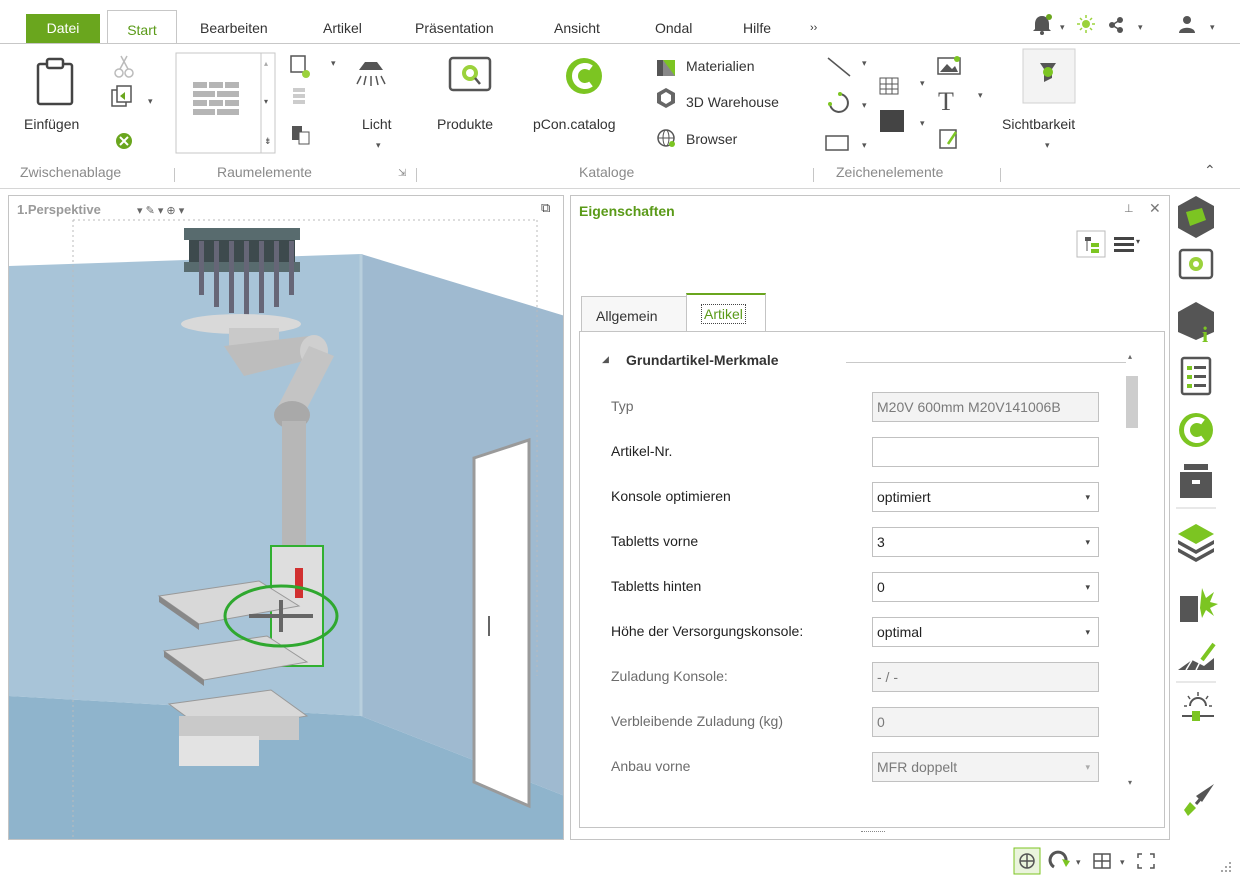 Image resolution: width=1240 pixels, height=881 pixels. What do you see at coordinates (1187, 24) in the screenshot?
I see `user-icon` at bounding box center [1187, 24].